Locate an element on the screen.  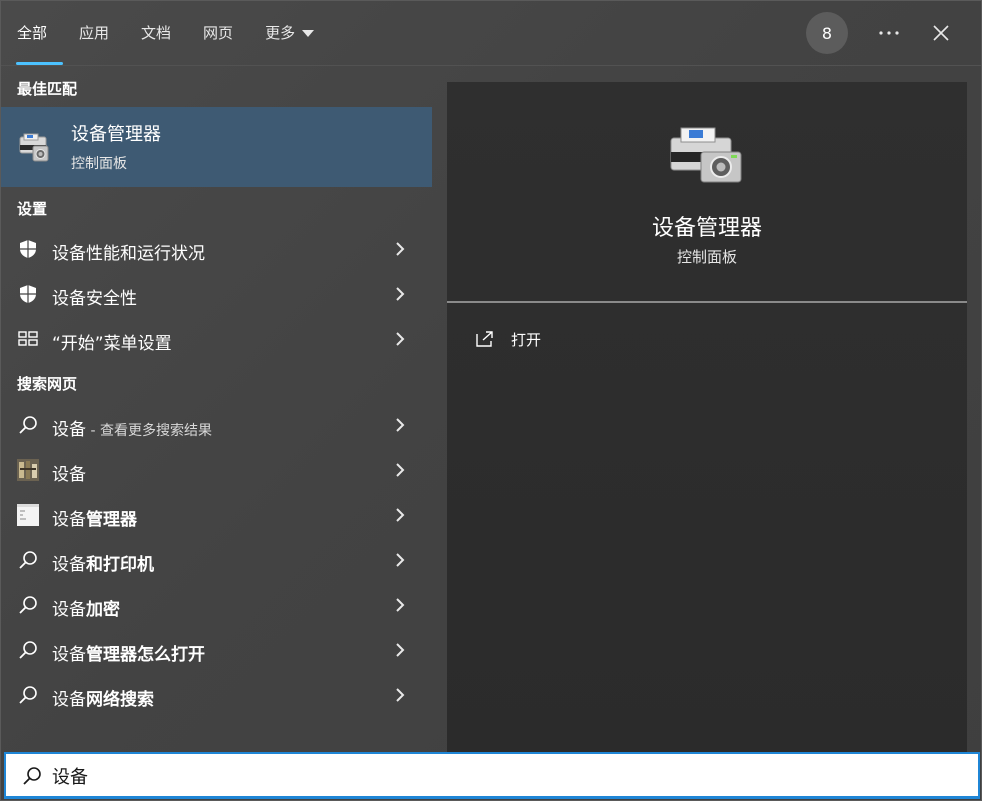
open-action: 打开 is located at coordinates (508, 339).